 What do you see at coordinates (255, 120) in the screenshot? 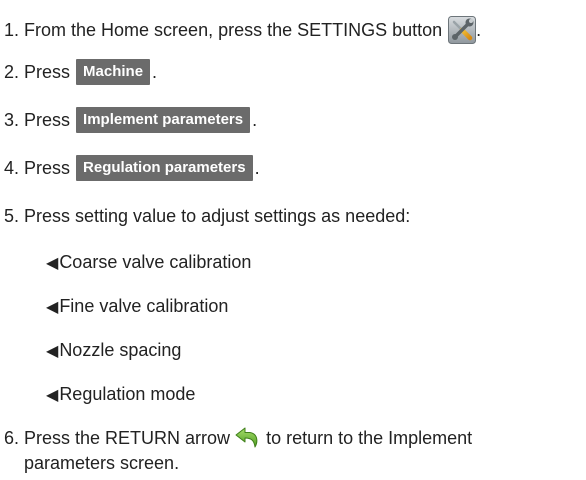
I see `step-3-period: .` at bounding box center [255, 120].